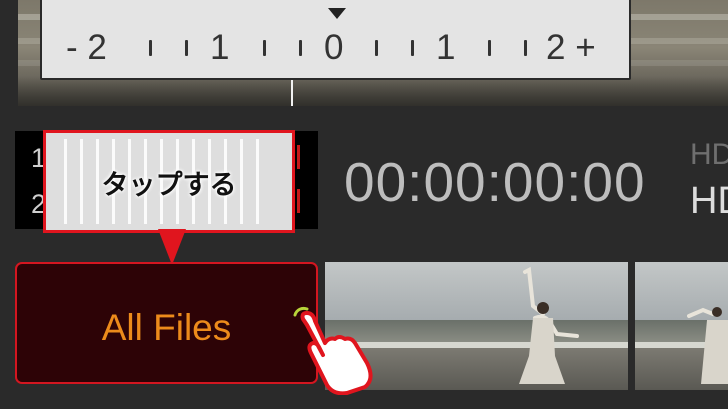  Describe the element at coordinates (709, 201) in the screenshot. I see `format-value: HD` at that location.